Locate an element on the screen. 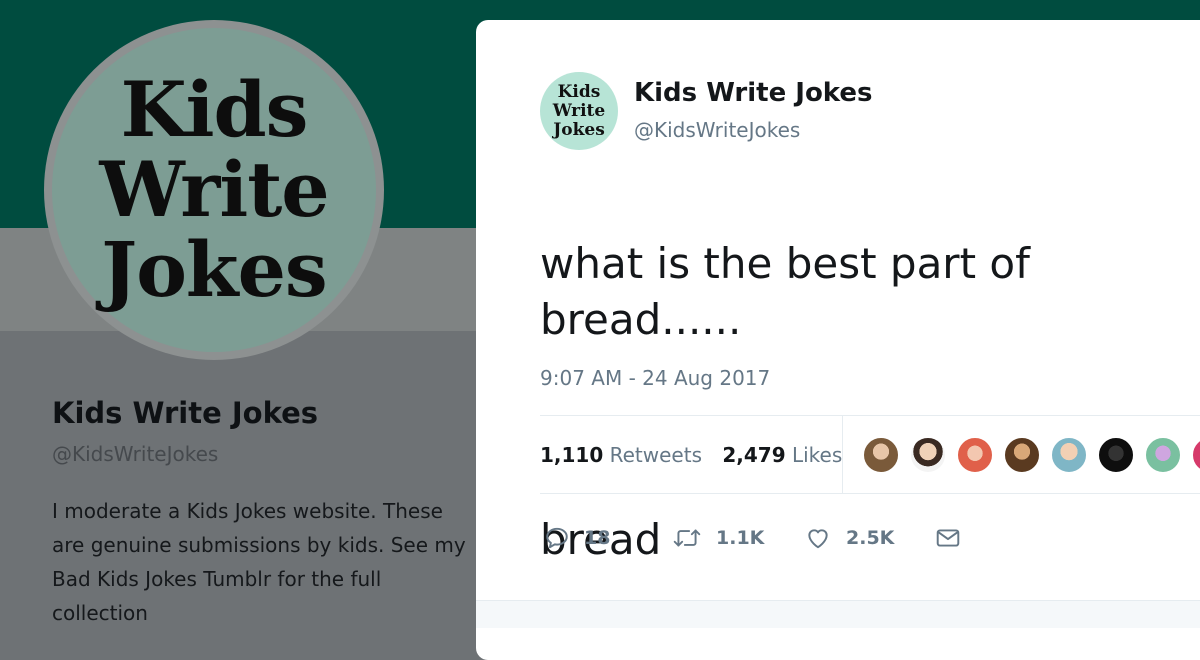 The height and width of the screenshot is (660, 1200). profile-handle: @KidsWriteJokes is located at coordinates (135, 454).